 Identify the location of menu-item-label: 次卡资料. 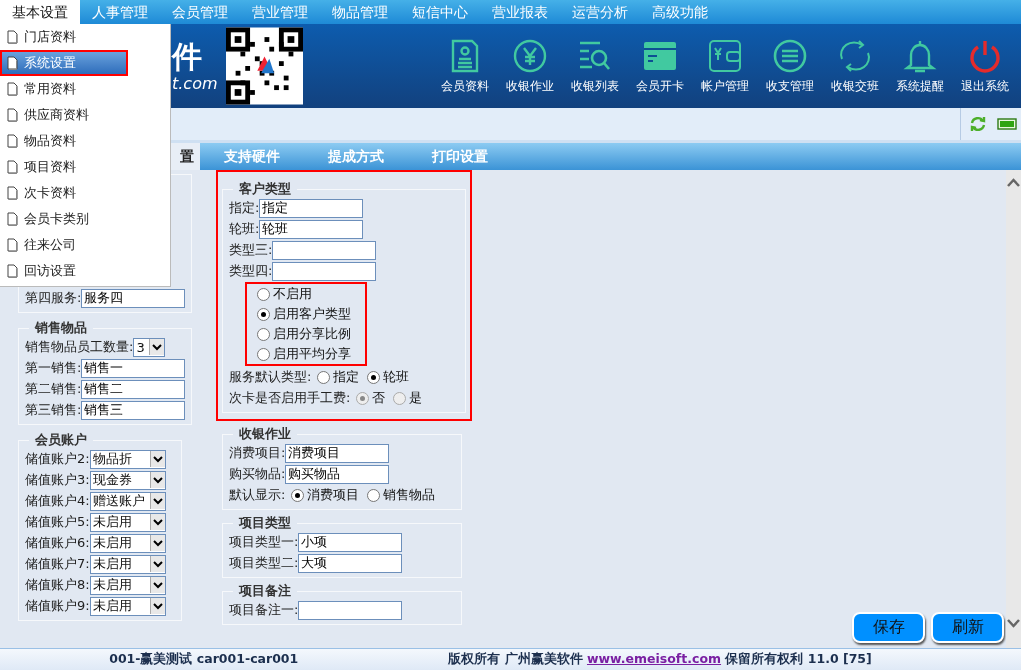
(50, 193).